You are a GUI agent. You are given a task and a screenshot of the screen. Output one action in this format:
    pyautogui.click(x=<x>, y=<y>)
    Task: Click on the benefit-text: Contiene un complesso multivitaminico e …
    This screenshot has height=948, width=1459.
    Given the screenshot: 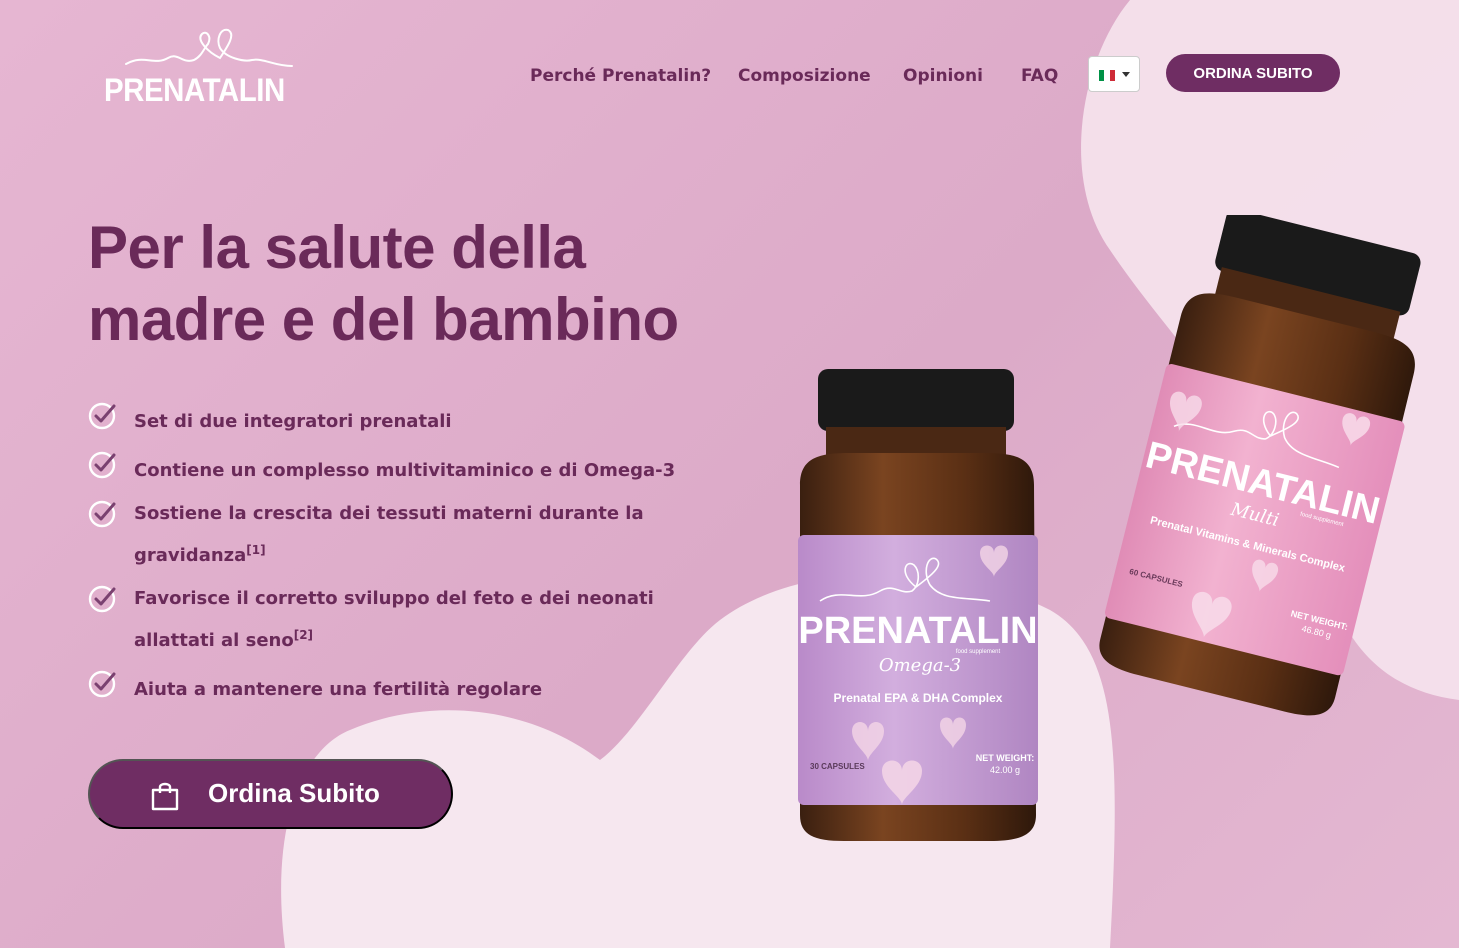 What is the action you would take?
    pyautogui.click(x=405, y=470)
    